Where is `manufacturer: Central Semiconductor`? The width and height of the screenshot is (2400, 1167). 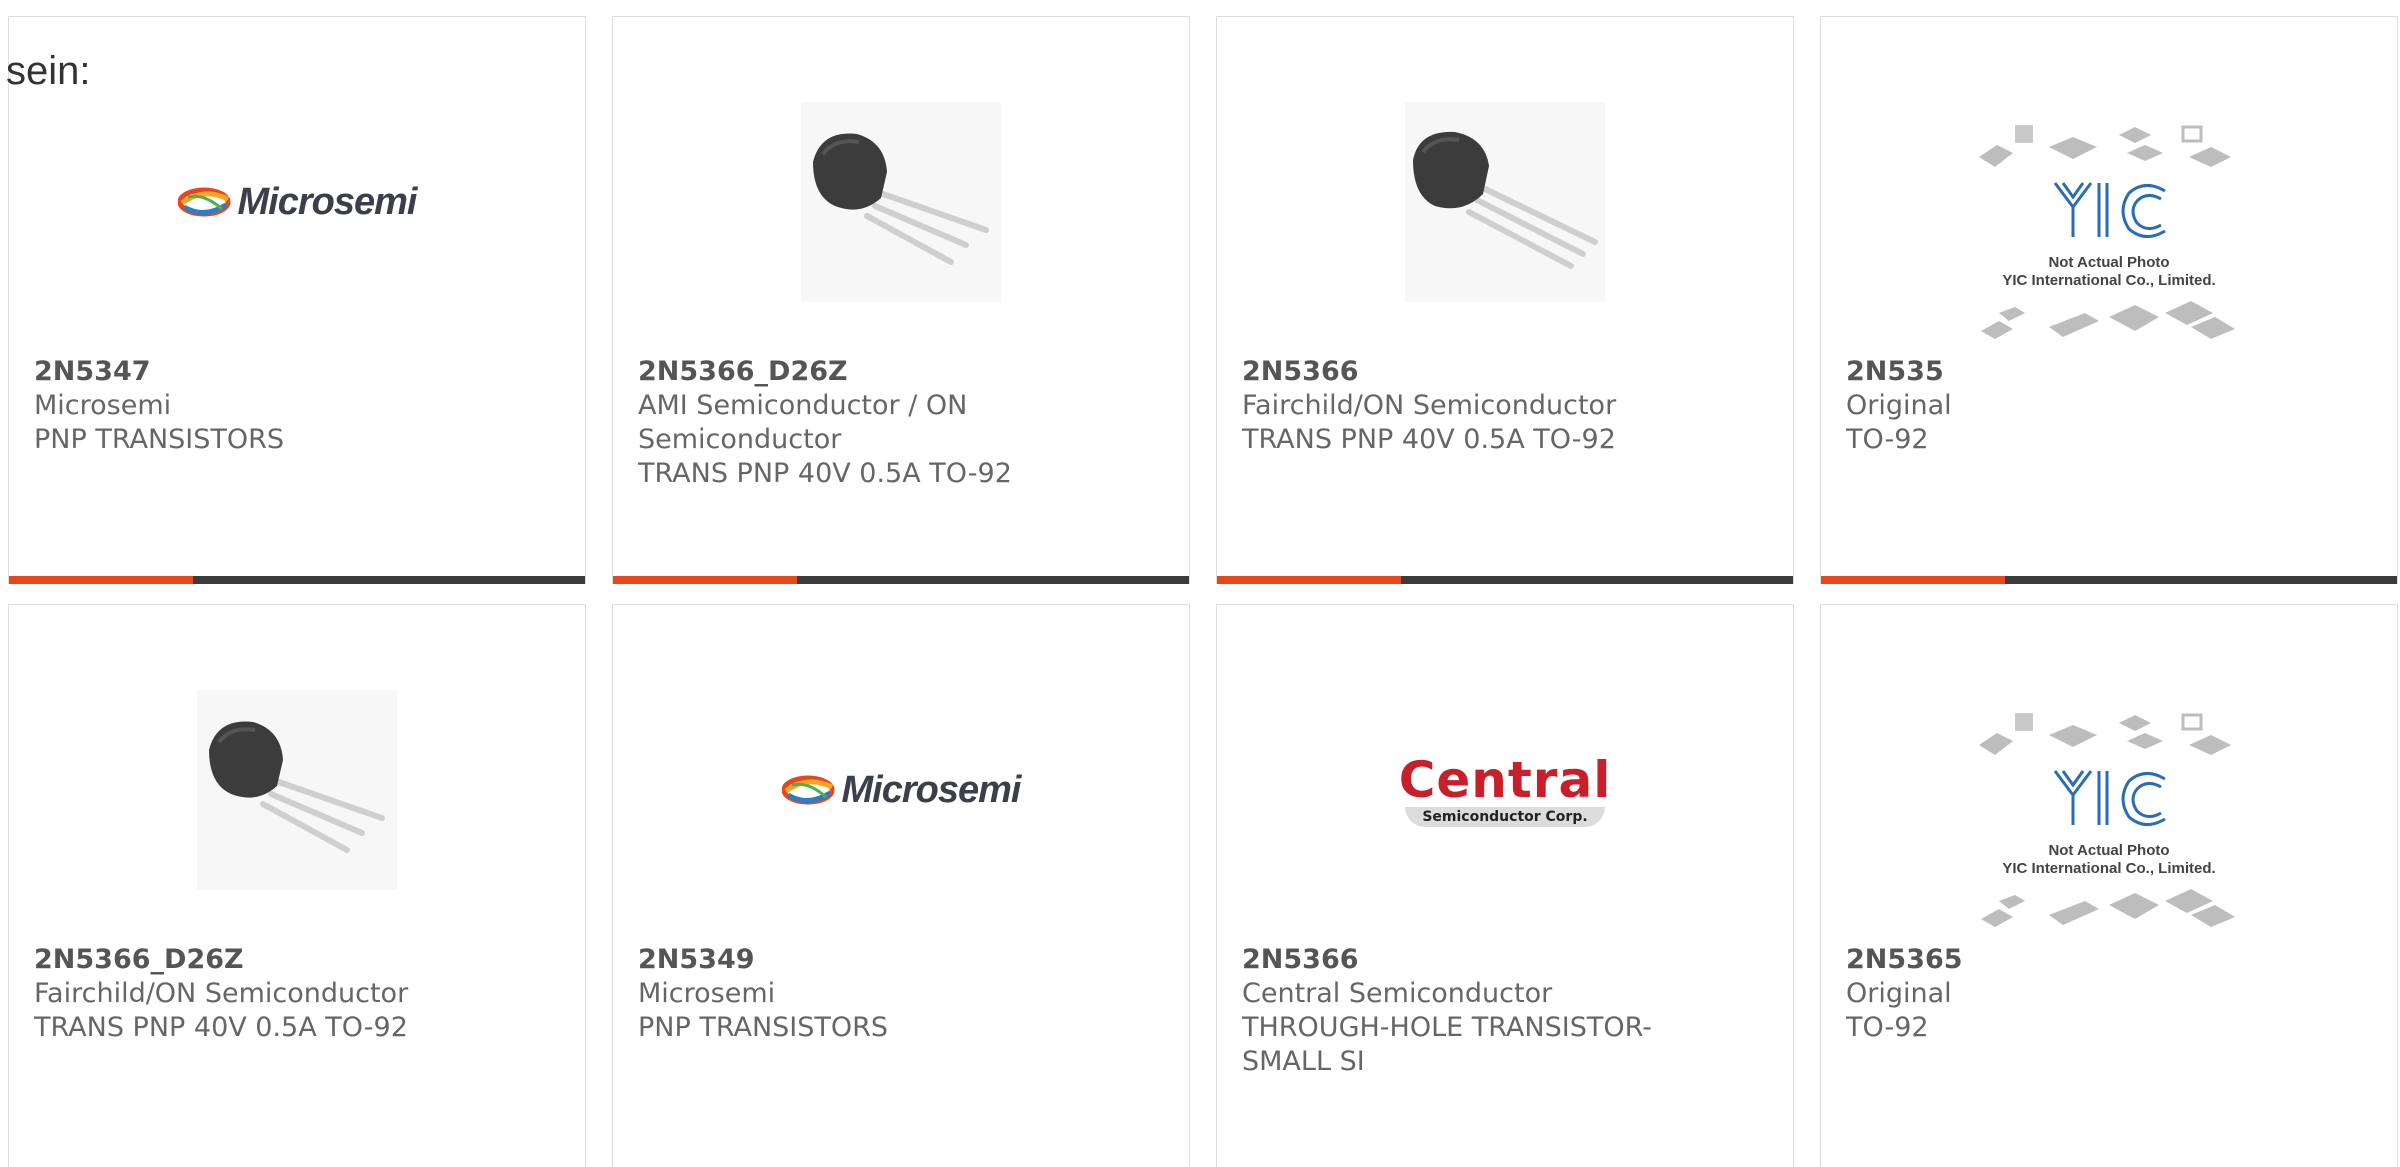 manufacturer: Central Semiconductor is located at coordinates (1397, 993).